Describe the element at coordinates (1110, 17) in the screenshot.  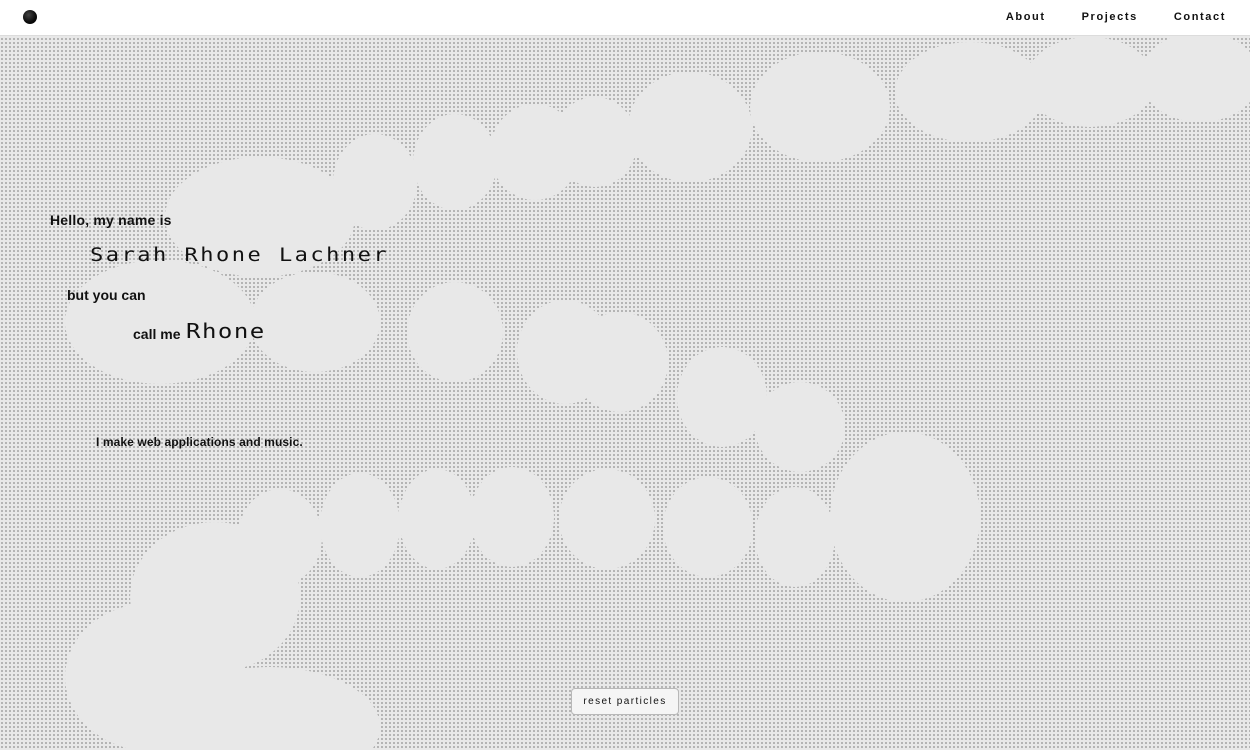
I see `nav-link-projects: Projects` at that location.